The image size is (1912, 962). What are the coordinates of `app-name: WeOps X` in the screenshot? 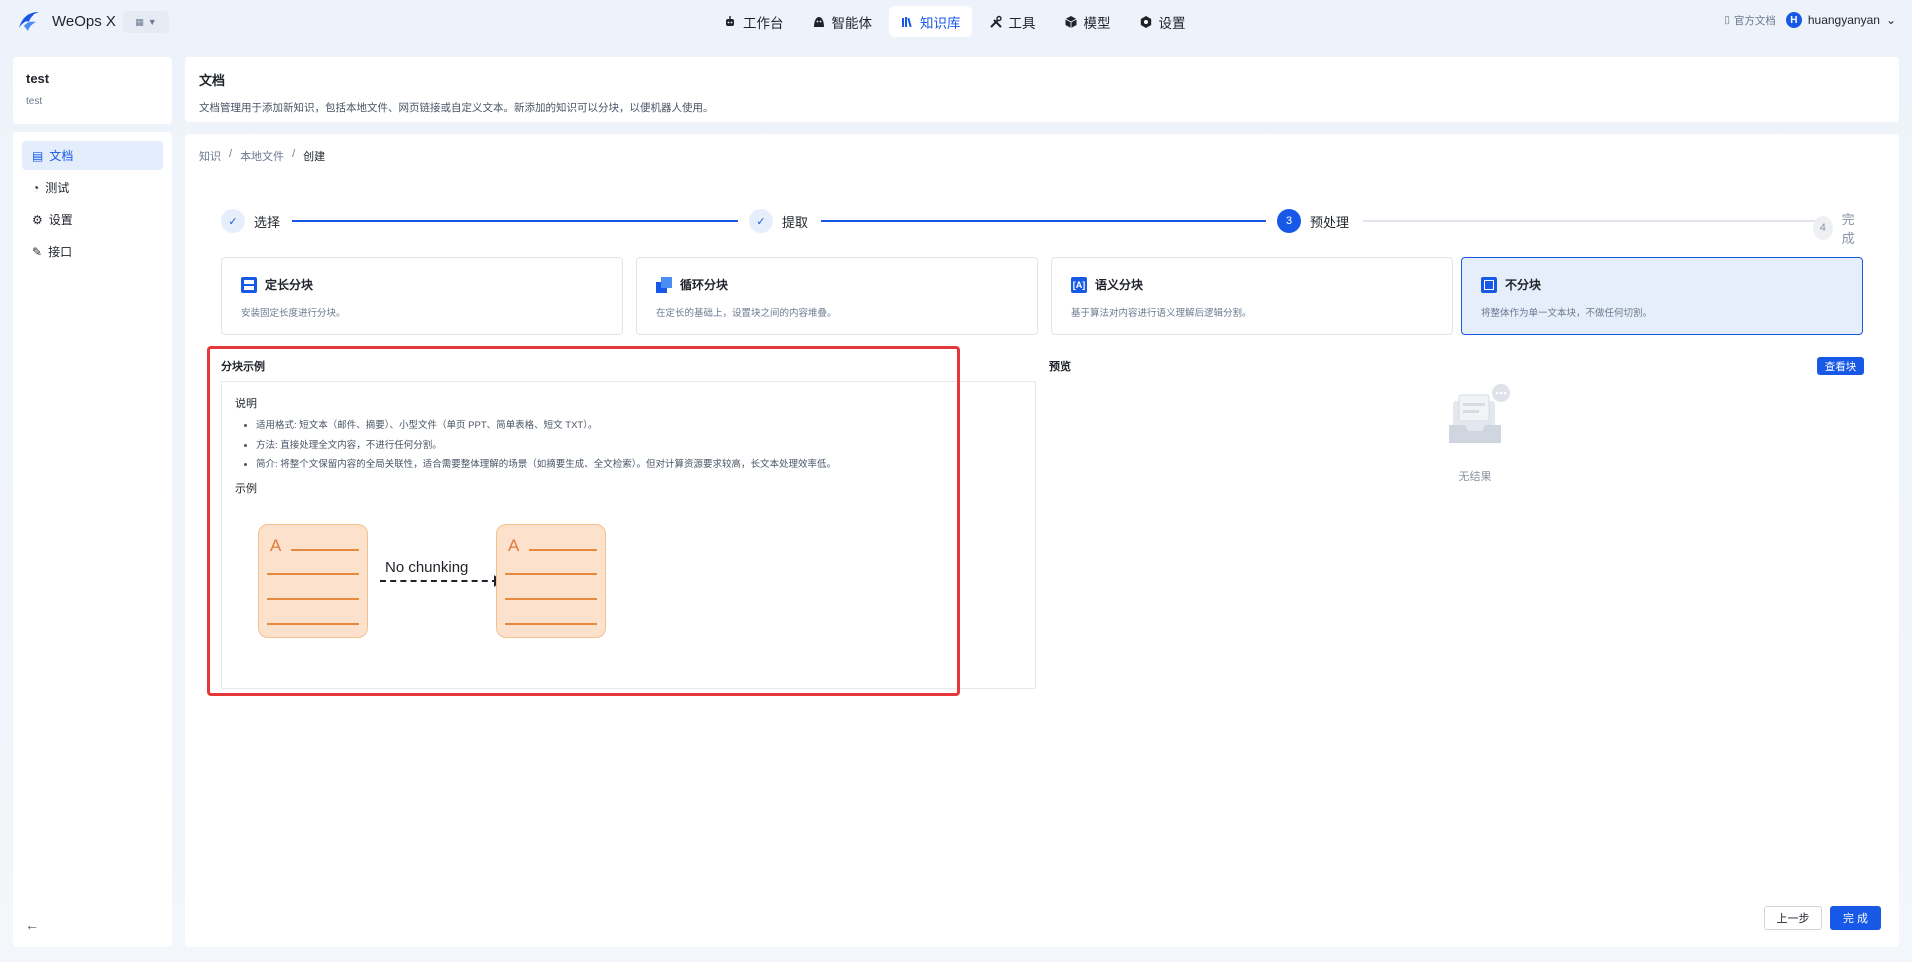 It's located at (84, 21).